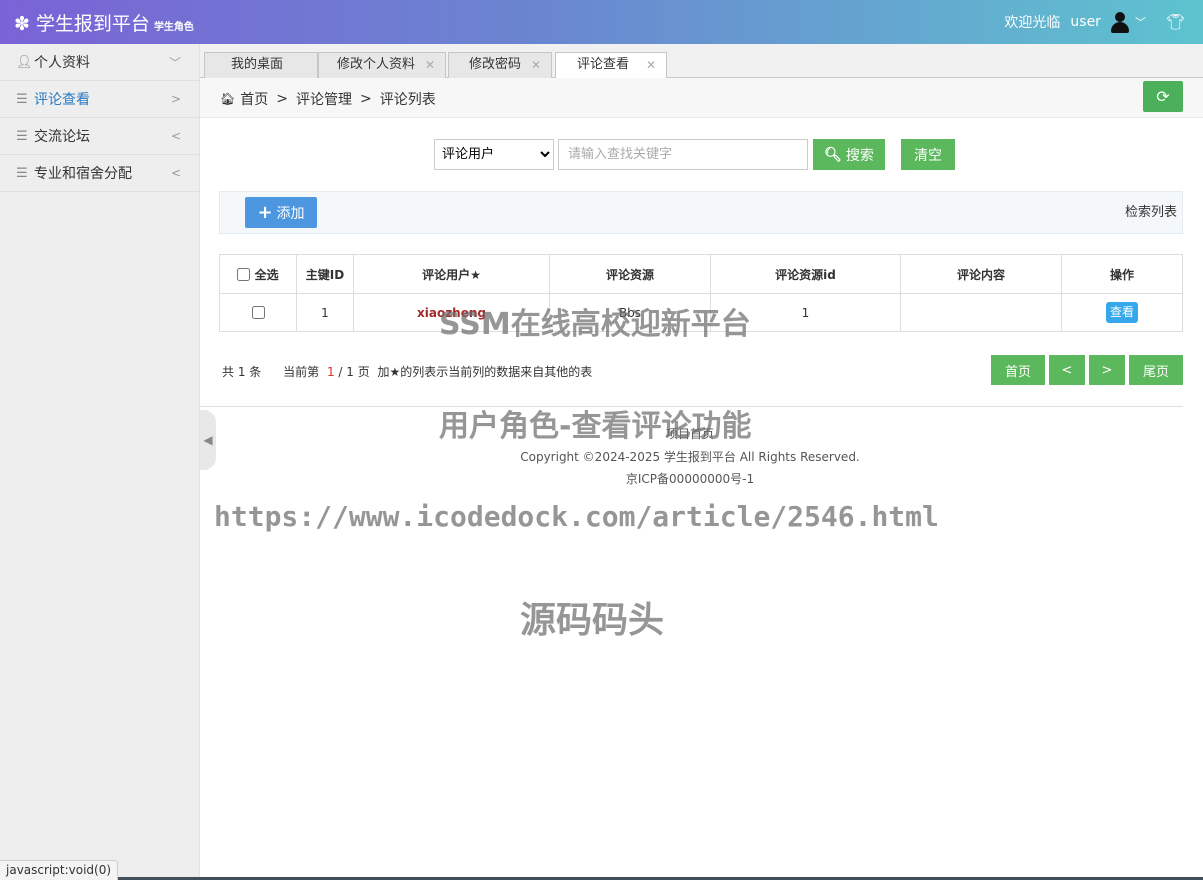  I want to click on tab-comments: 评论查看 ✕, so click(611, 65).